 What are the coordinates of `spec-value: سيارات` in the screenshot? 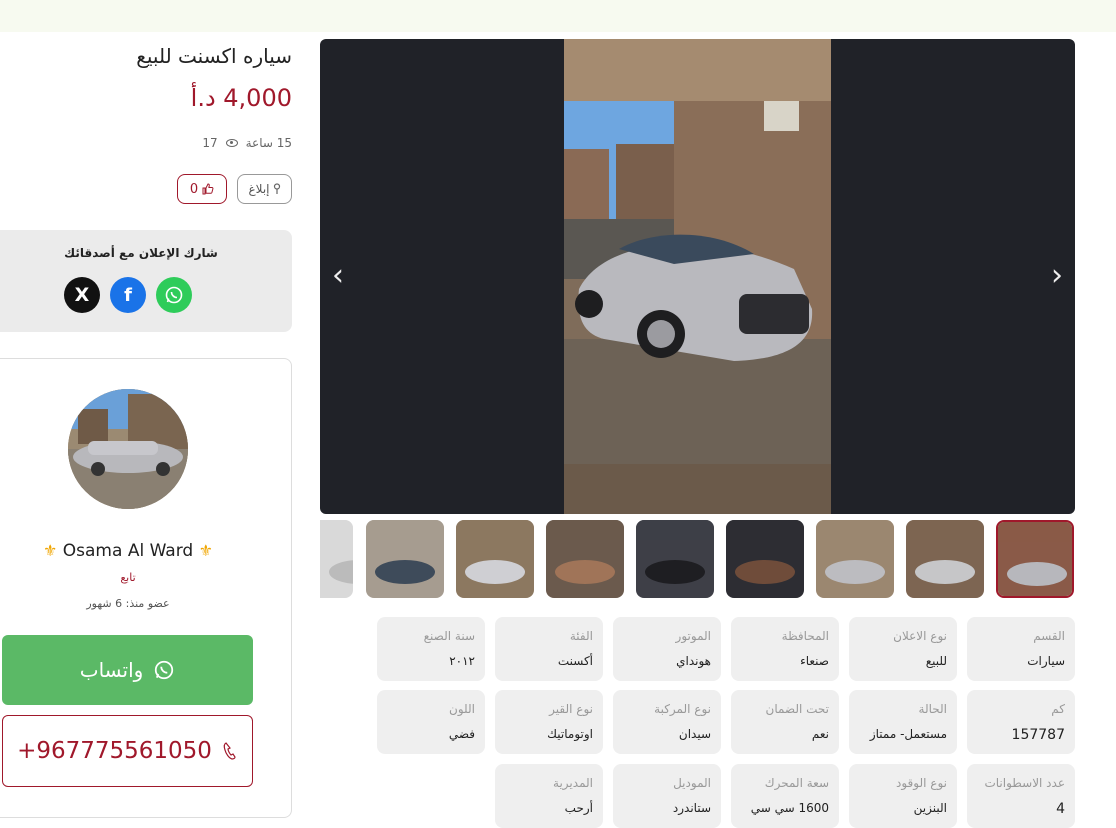 It's located at (1046, 661).